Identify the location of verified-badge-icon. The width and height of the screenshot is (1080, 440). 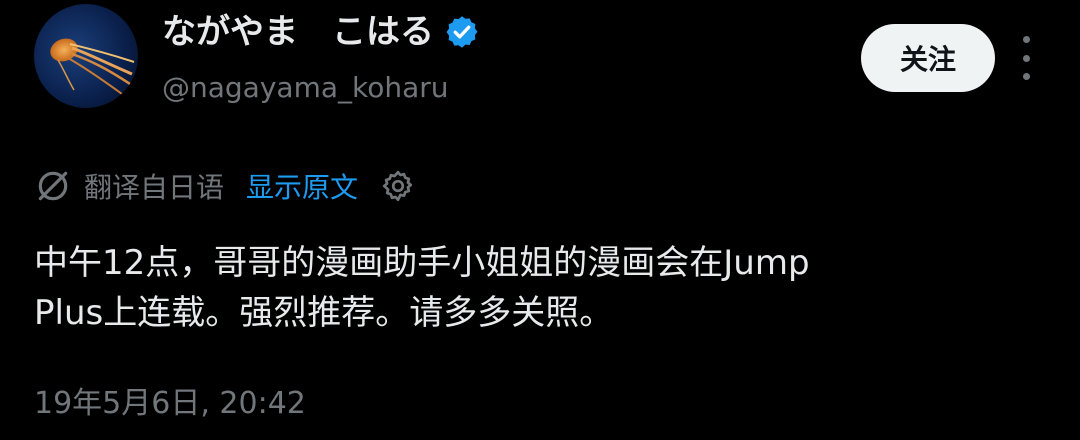
(462, 32).